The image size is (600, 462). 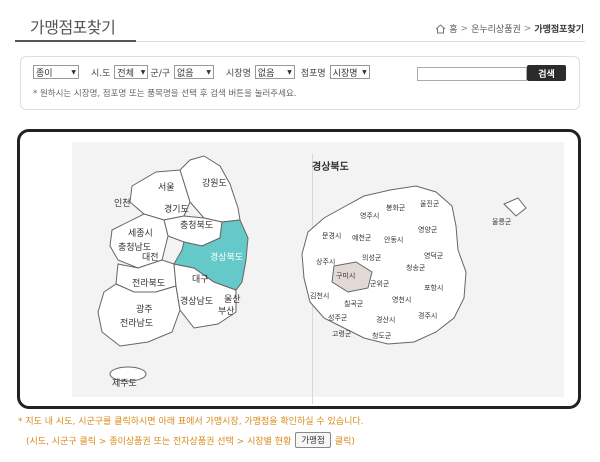 What do you see at coordinates (232, 299) in the screenshot?
I see `svg-text: 울산` at bounding box center [232, 299].